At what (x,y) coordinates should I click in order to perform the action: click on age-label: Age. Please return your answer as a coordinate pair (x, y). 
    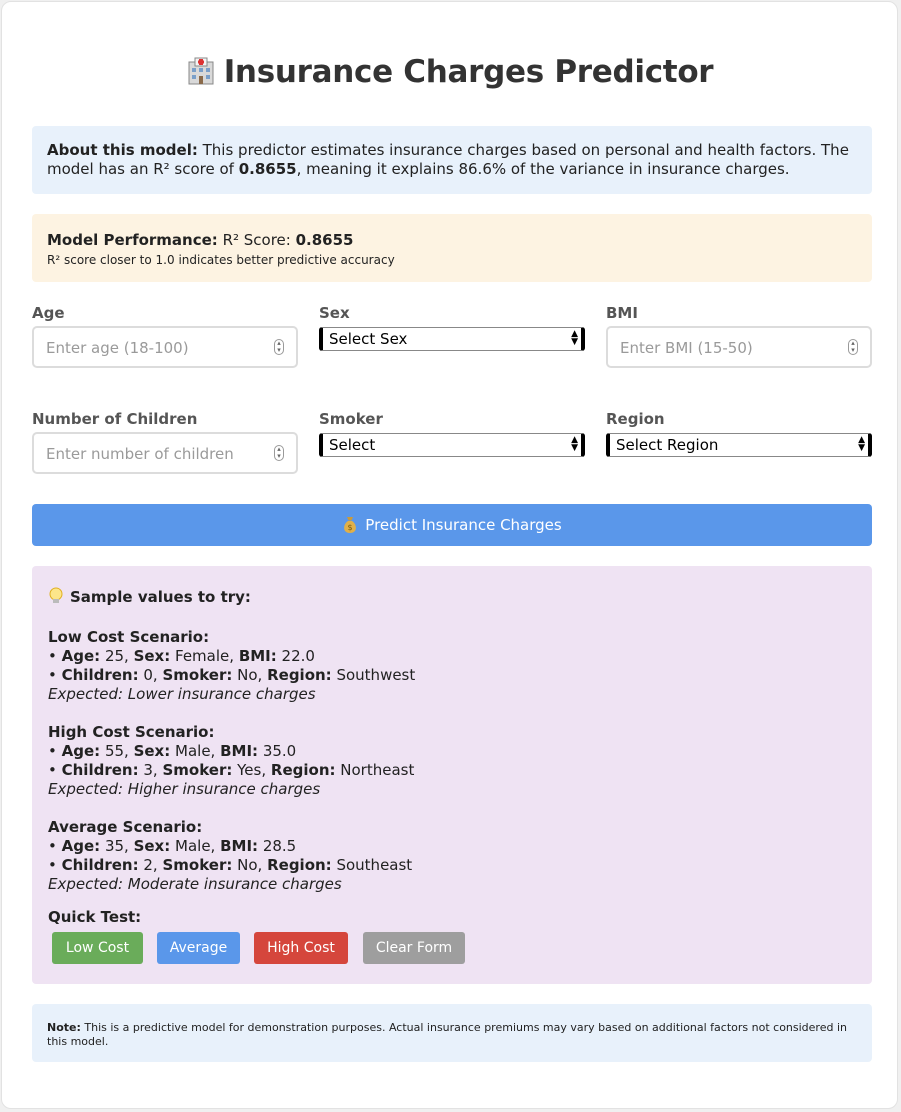
    Looking at the image, I should click on (48, 313).